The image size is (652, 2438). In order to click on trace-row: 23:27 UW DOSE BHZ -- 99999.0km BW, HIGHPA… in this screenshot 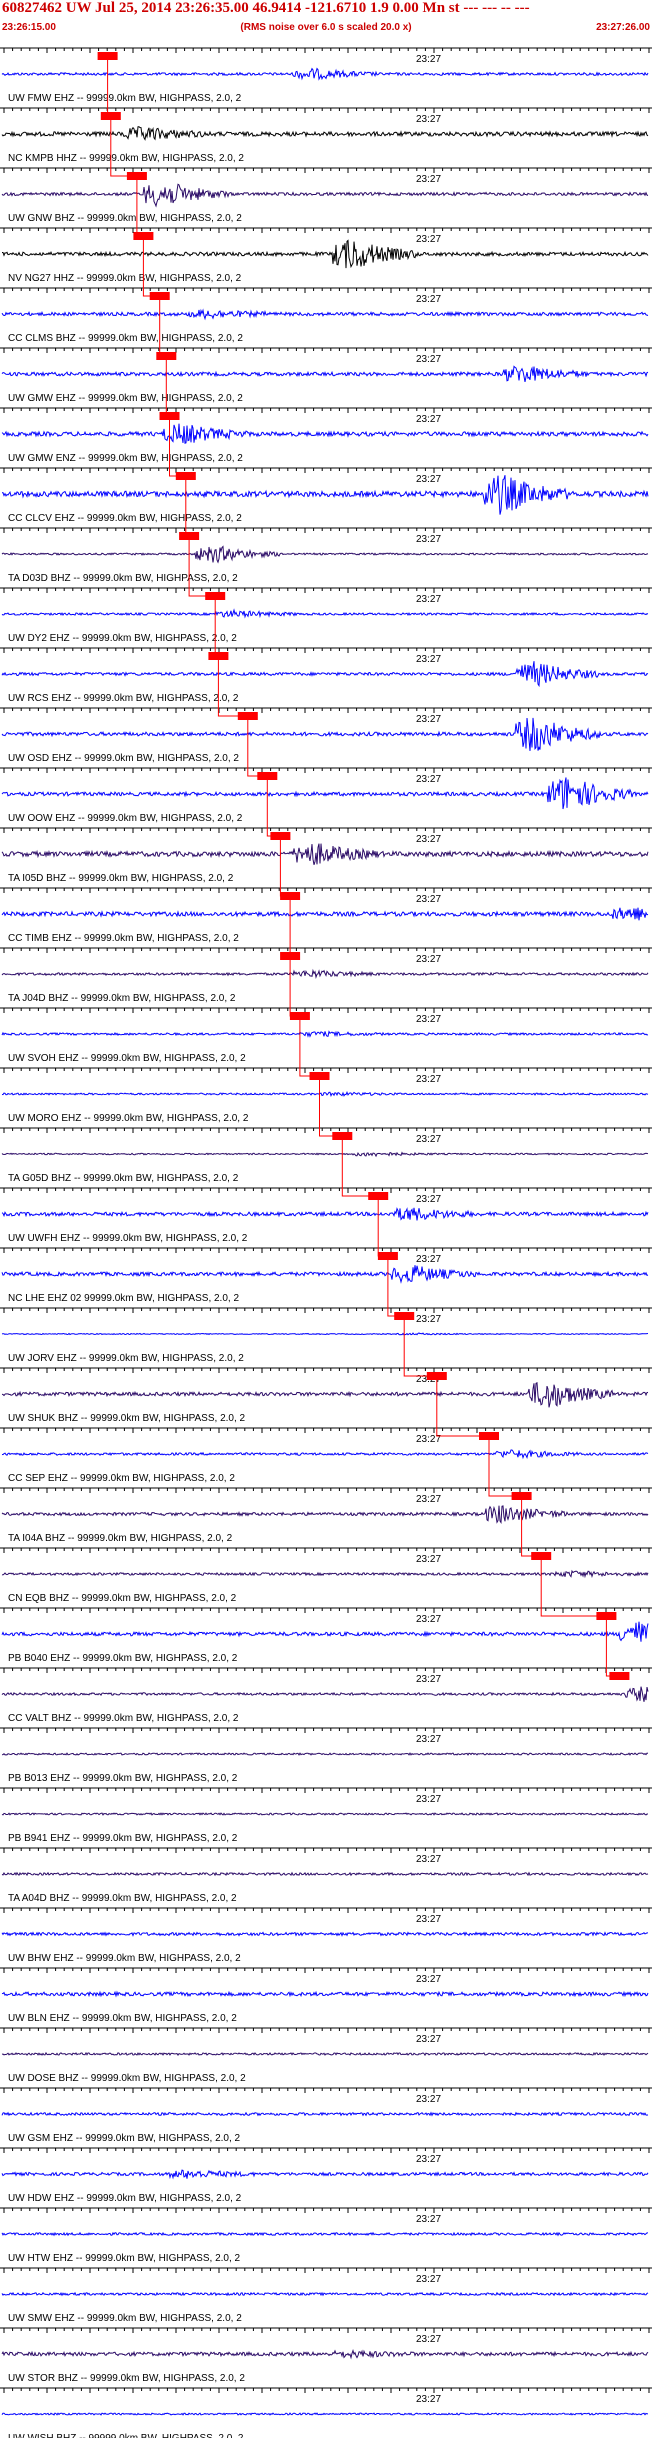, I will do `click(326, 2055)`.